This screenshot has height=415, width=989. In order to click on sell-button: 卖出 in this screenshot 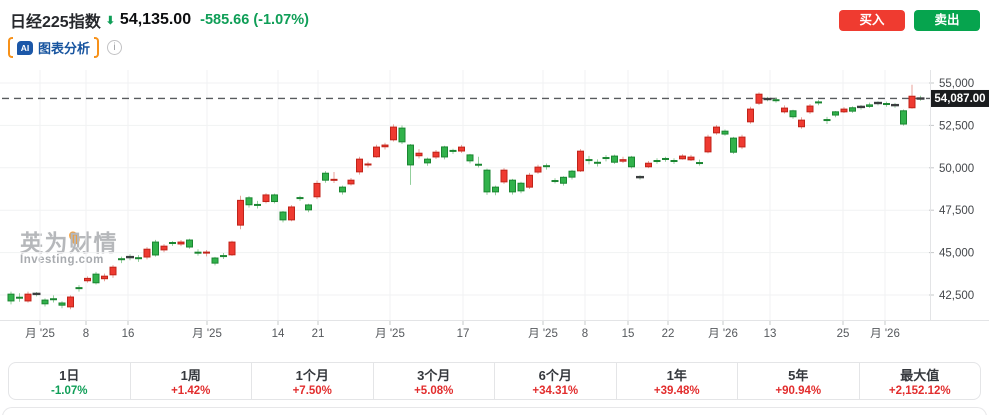, I will do `click(947, 20)`.